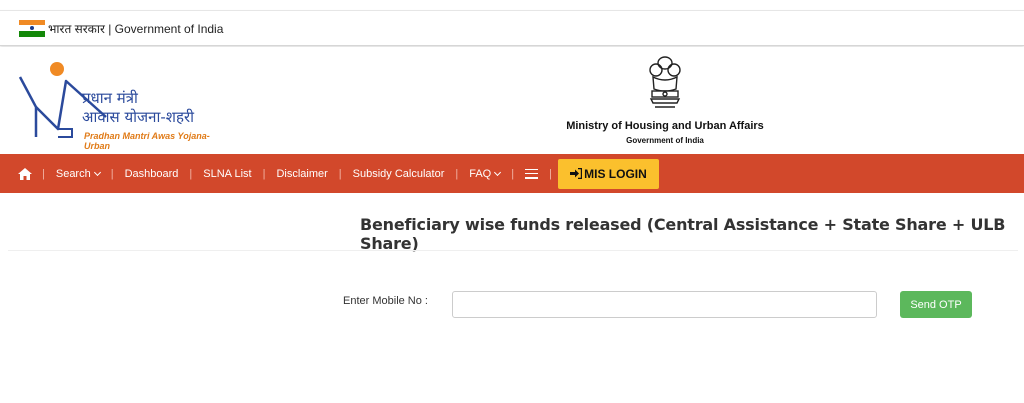  I want to click on hamburger-icon, so click(532, 173).